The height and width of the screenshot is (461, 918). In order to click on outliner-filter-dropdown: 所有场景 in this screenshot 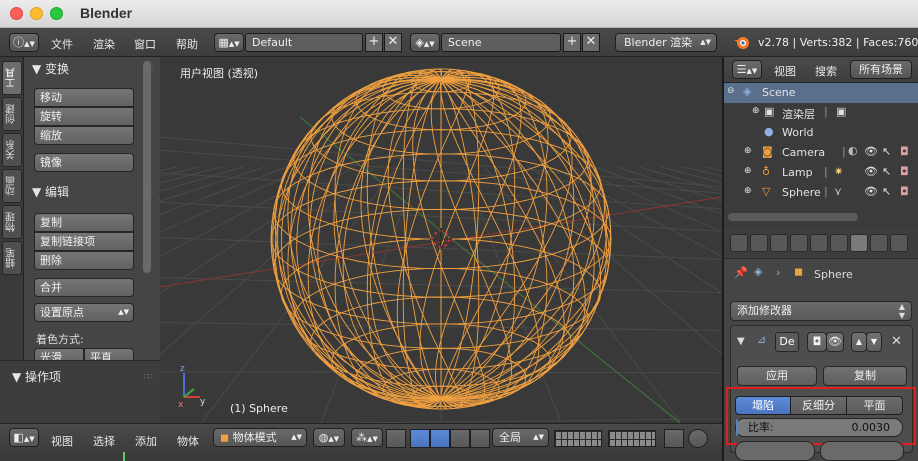, I will do `click(881, 69)`.